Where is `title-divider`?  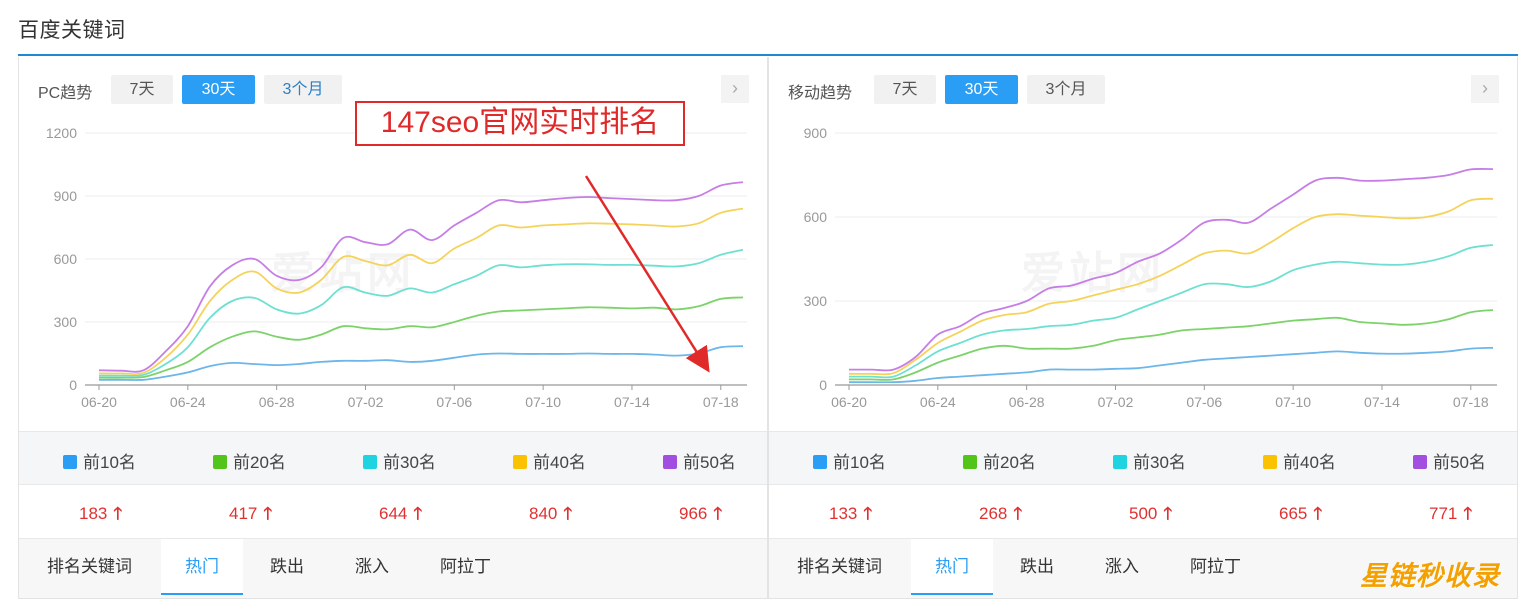 title-divider is located at coordinates (768, 55).